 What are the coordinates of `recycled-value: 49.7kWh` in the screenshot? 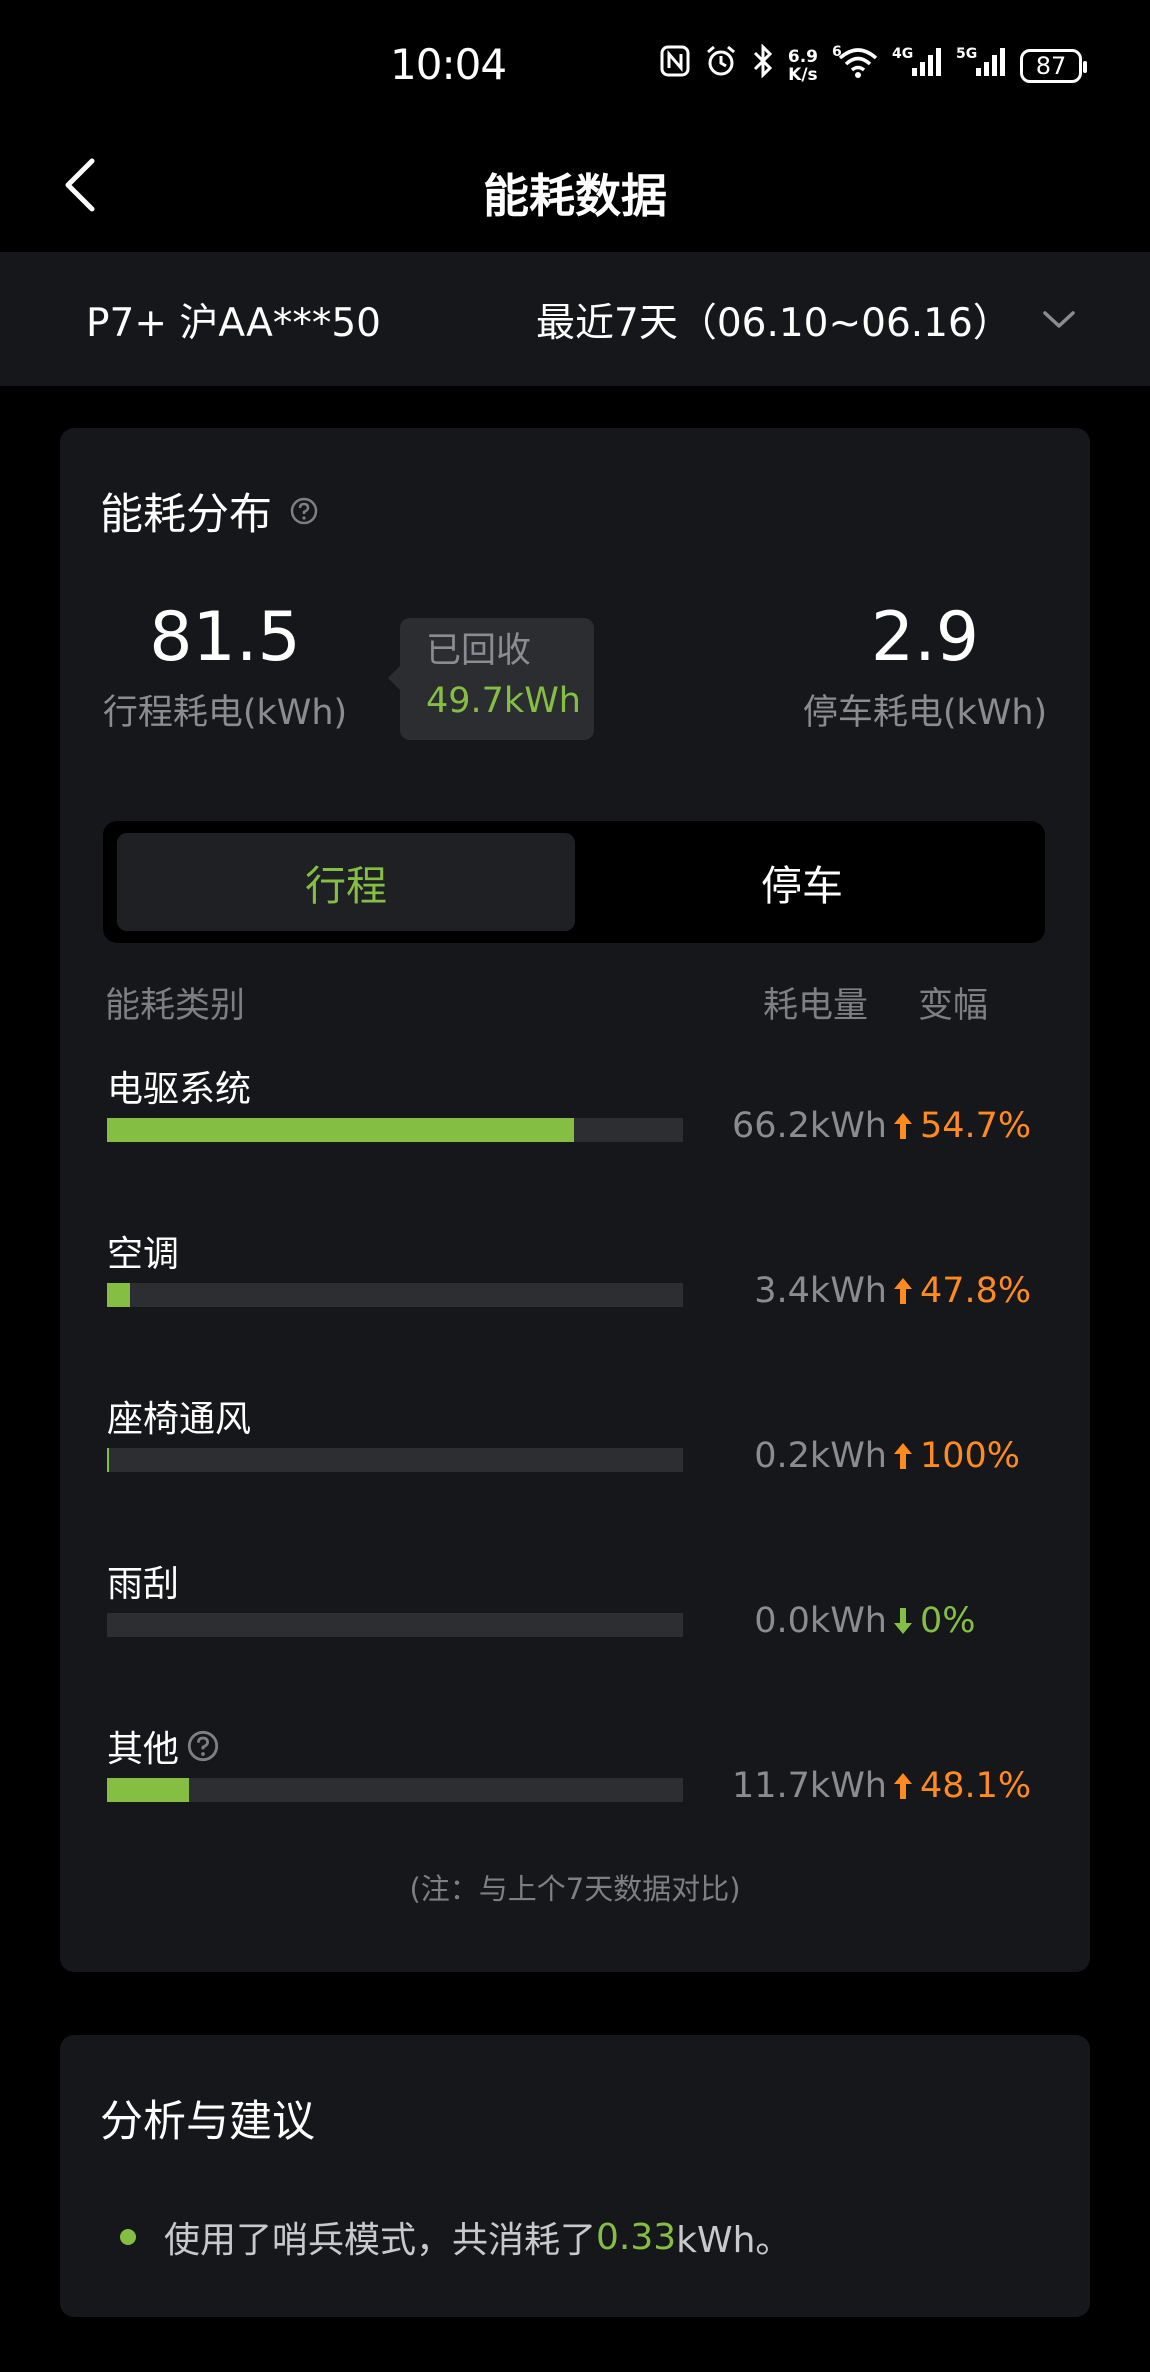 It's located at (503, 701).